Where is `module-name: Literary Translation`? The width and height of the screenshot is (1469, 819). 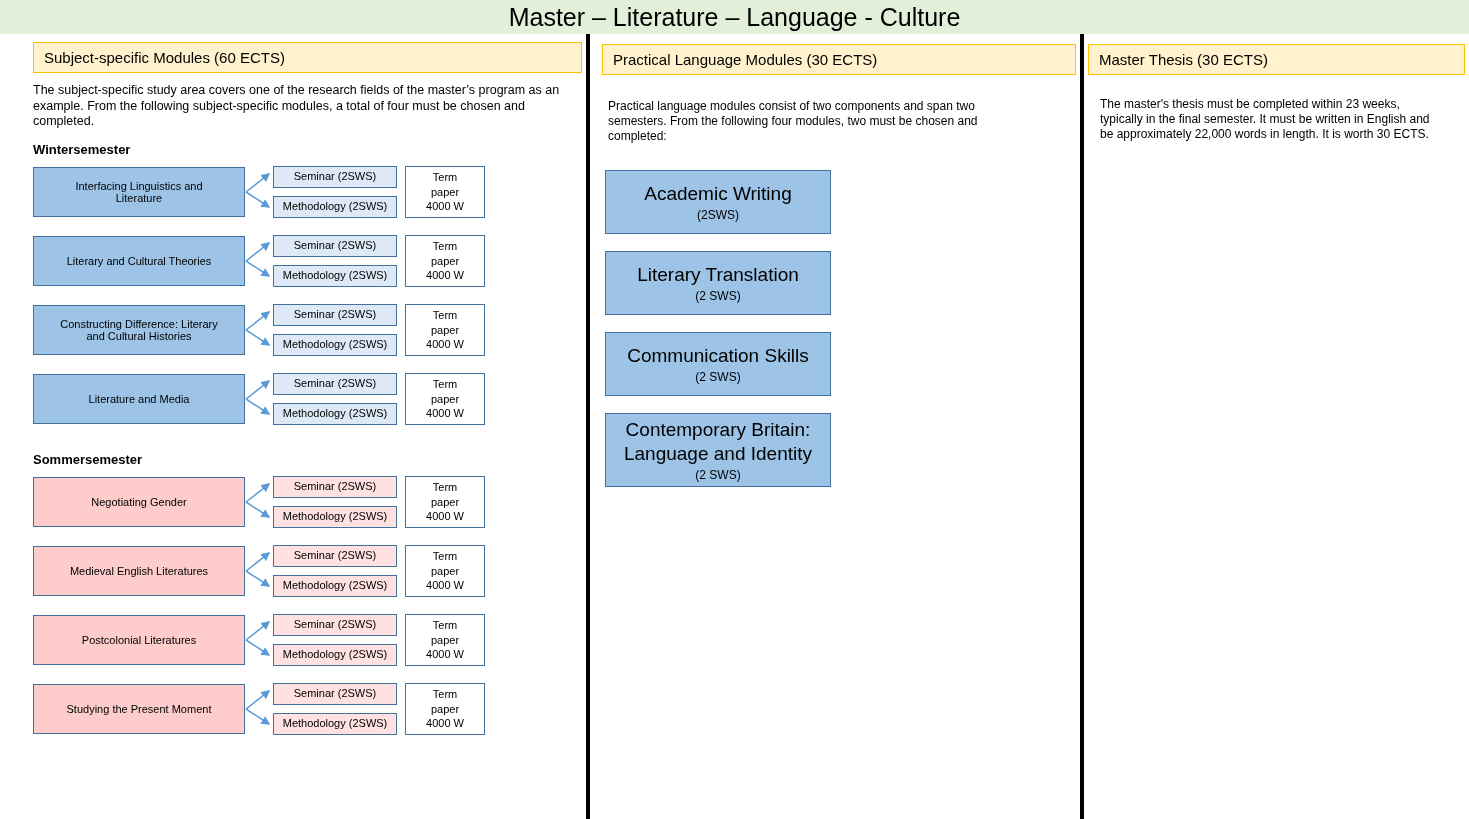 module-name: Literary Translation is located at coordinates (718, 275).